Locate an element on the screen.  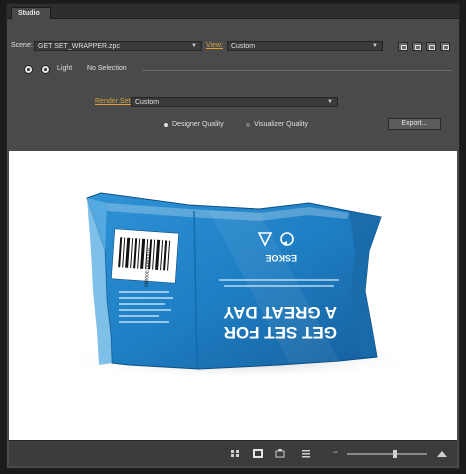
panel-header: Studio is located at coordinates (233, 11).